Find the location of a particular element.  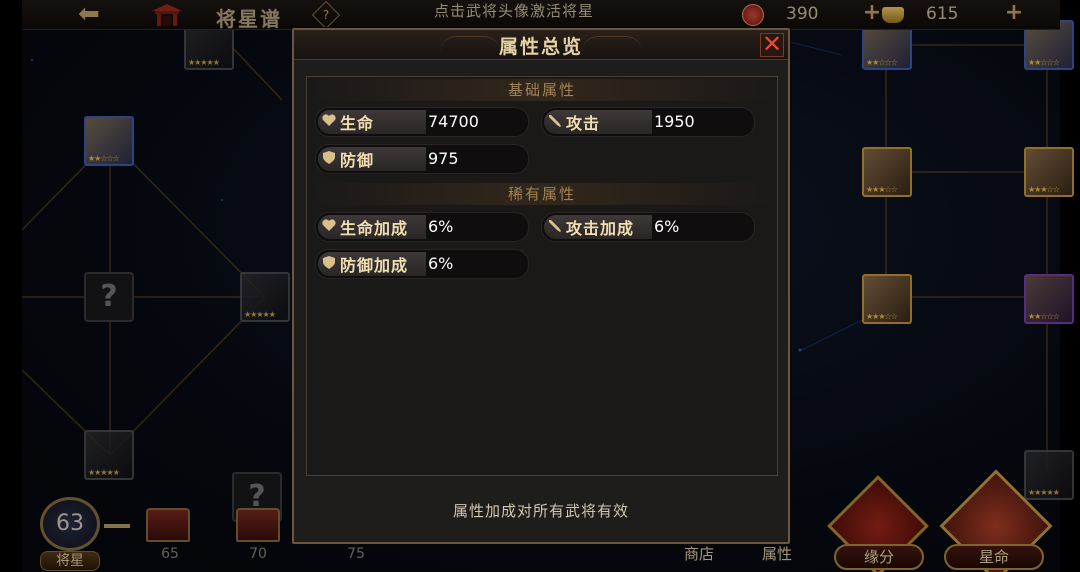

stat-label: 生命 is located at coordinates (357, 123).